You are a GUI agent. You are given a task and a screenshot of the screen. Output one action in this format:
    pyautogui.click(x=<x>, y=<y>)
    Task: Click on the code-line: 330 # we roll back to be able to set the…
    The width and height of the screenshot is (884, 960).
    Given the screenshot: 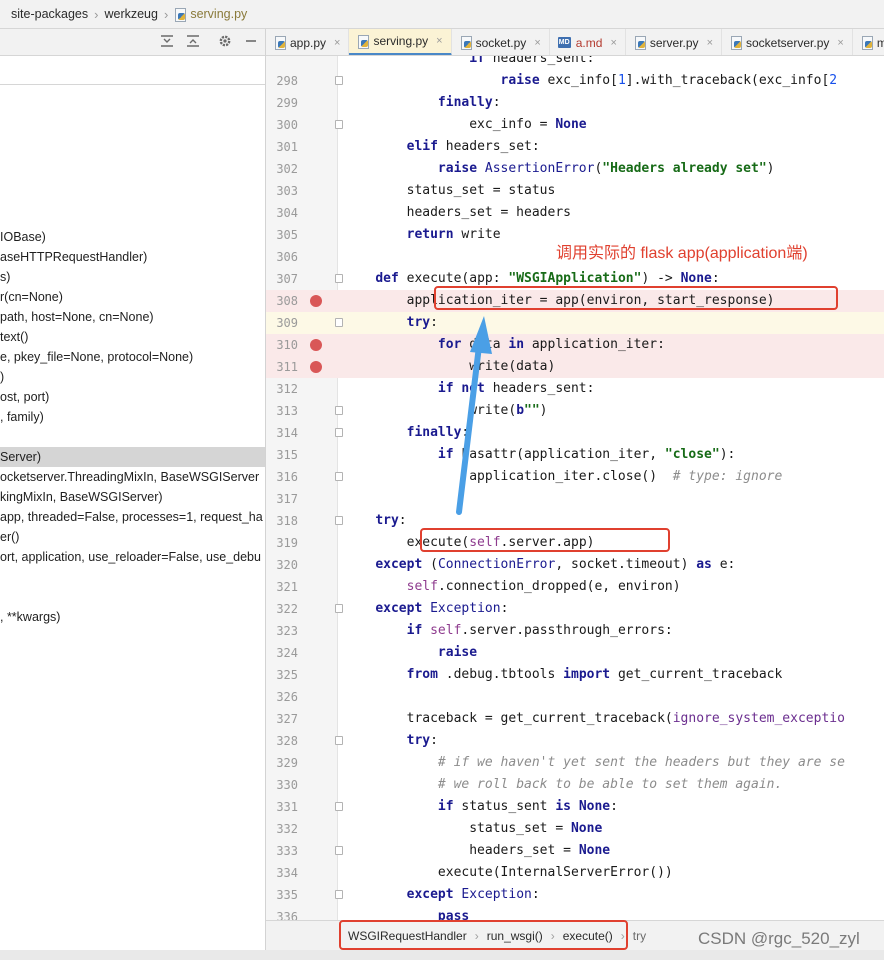 What is the action you would take?
    pyautogui.click(x=575, y=785)
    